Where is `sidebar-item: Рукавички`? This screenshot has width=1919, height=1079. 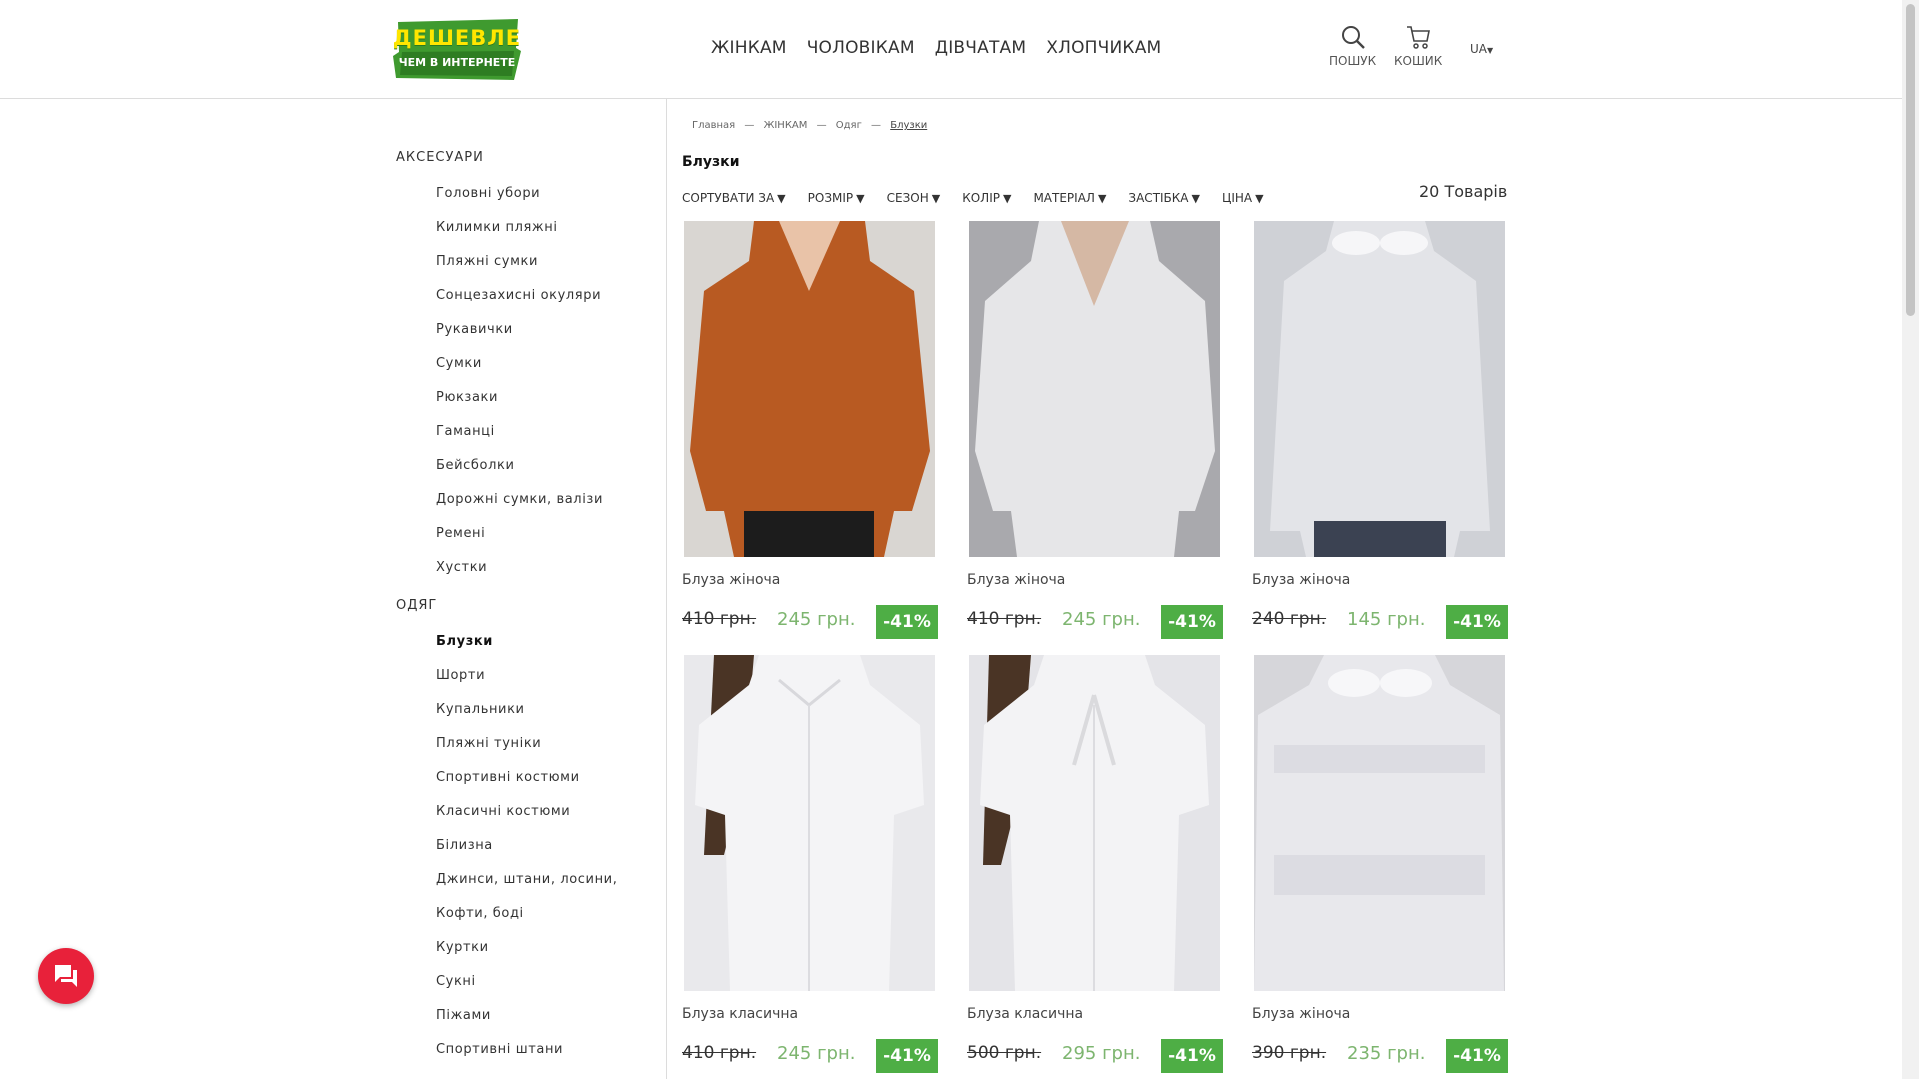 sidebar-item: Рукавички is located at coordinates (474, 329).